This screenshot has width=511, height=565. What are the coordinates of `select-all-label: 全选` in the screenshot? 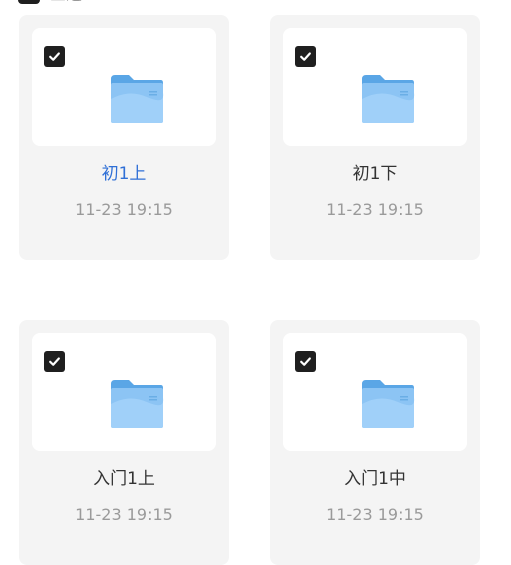 It's located at (66, 2).